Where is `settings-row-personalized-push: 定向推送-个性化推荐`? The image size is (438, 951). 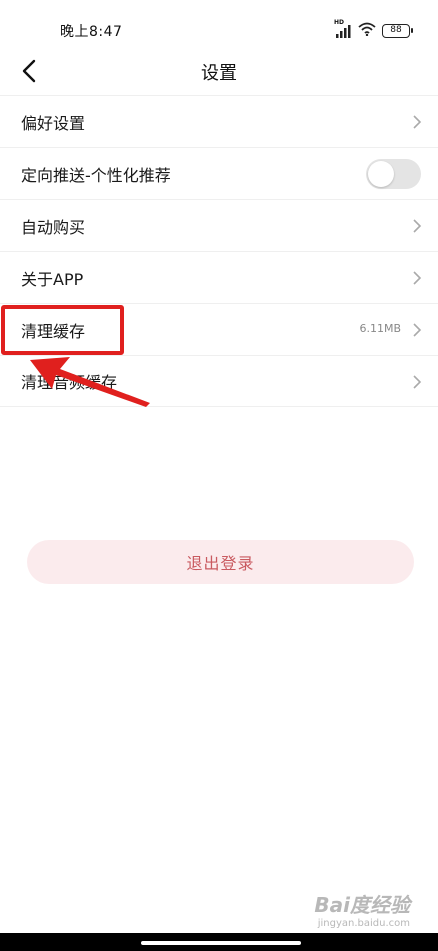
settings-row-personalized-push: 定向推送-个性化推荐 is located at coordinates (219, 173).